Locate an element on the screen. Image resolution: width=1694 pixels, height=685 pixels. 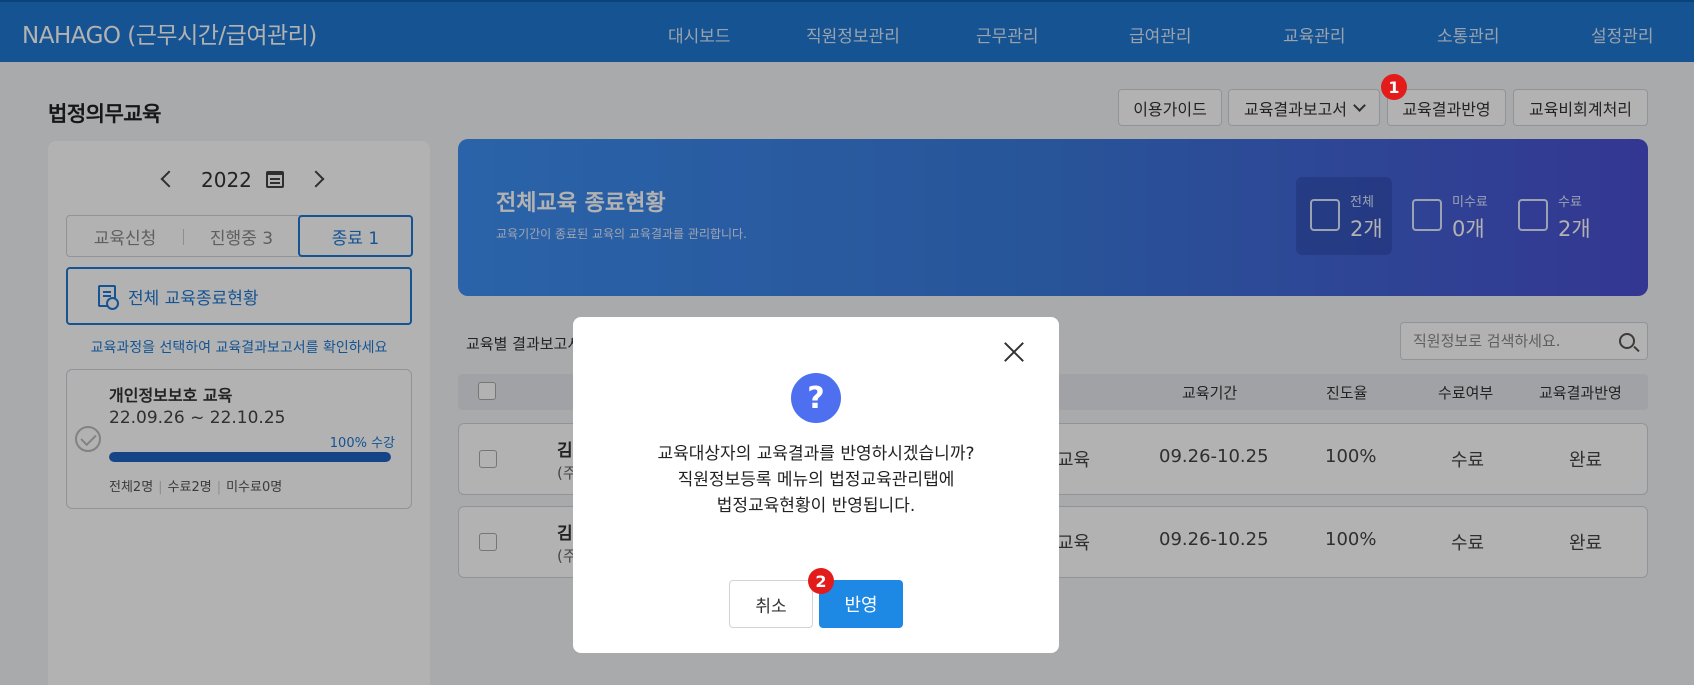
step-badge-1: 1 is located at coordinates (1394, 87).